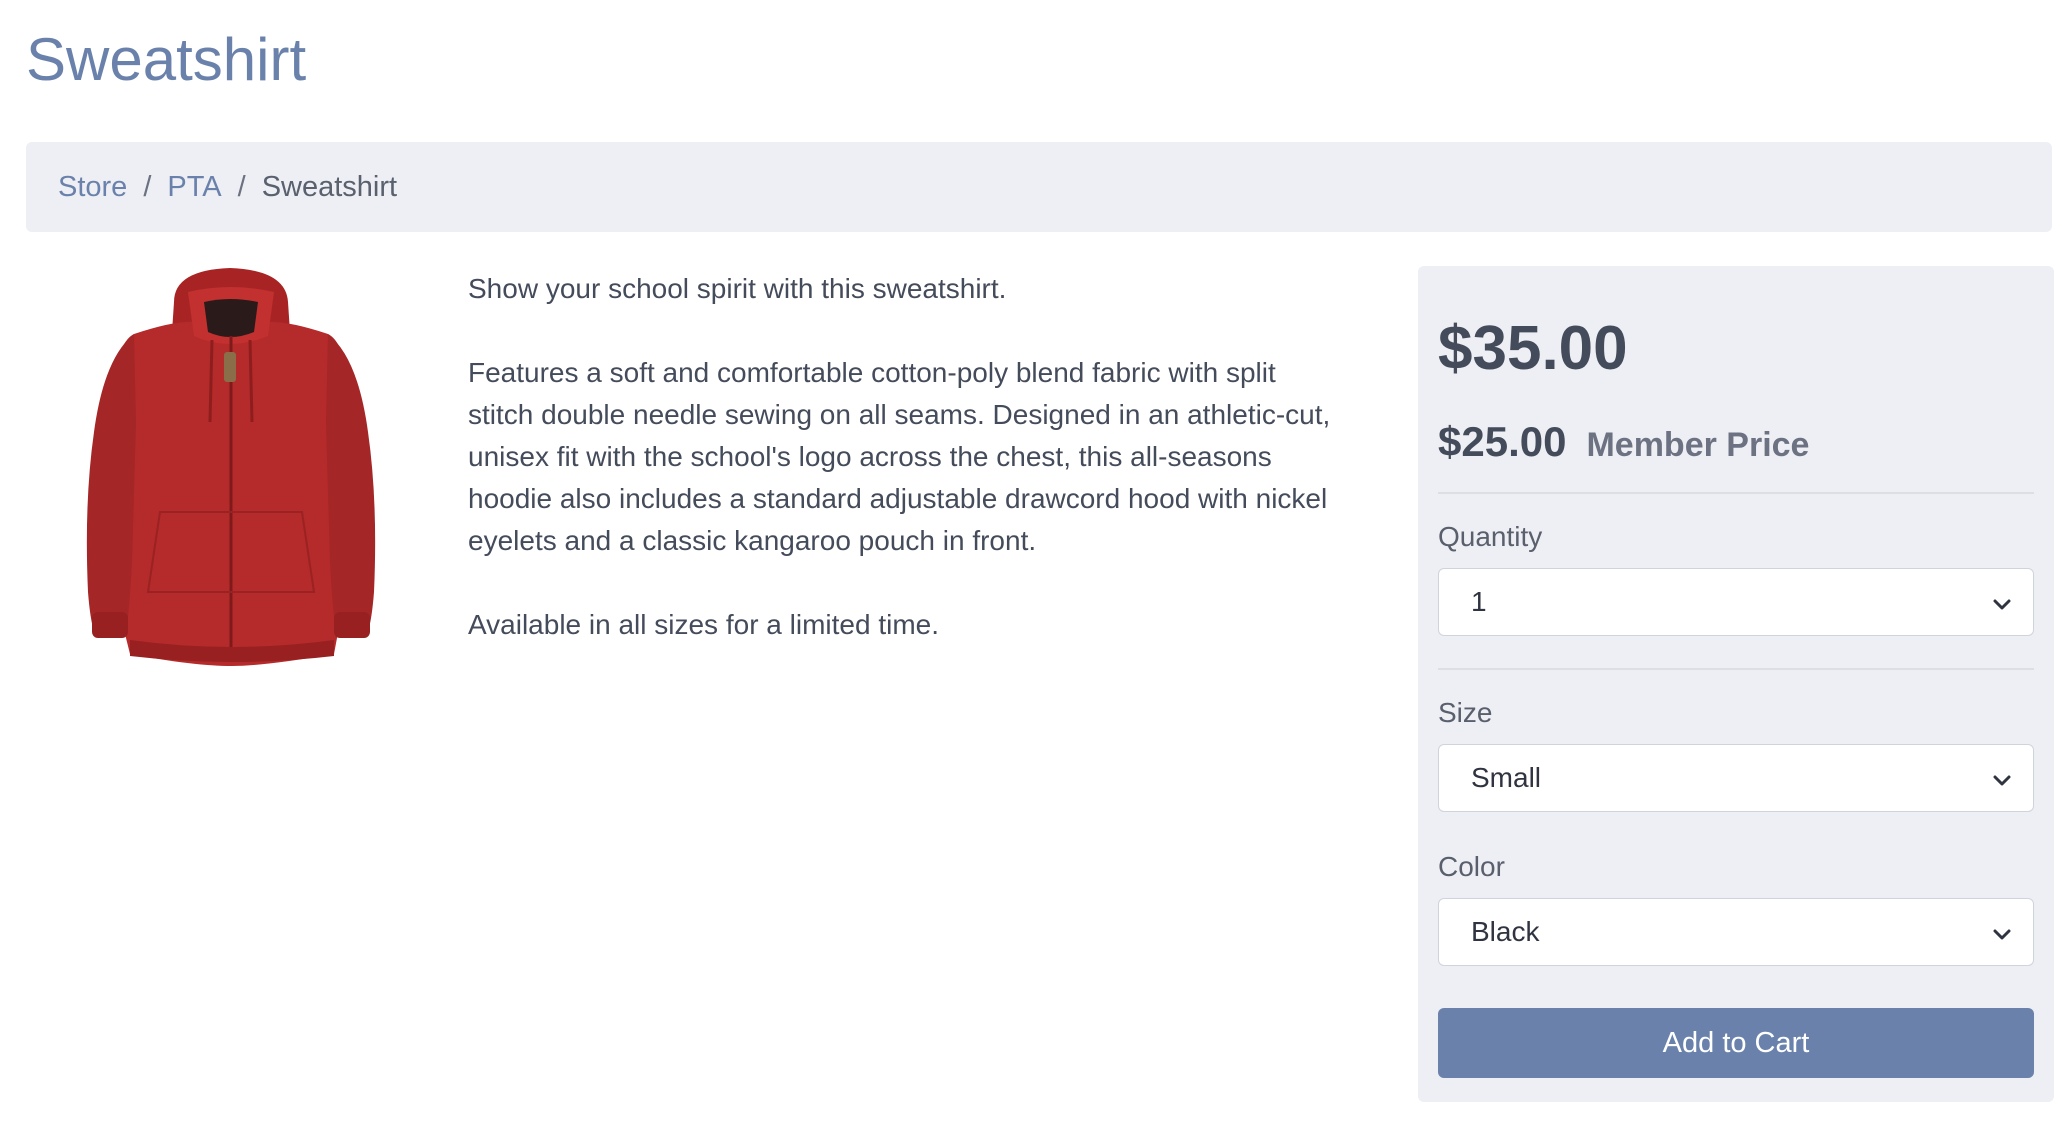 The width and height of the screenshot is (2072, 1124). I want to click on add-to-cart-button: Add to Cart, so click(1736, 1043).